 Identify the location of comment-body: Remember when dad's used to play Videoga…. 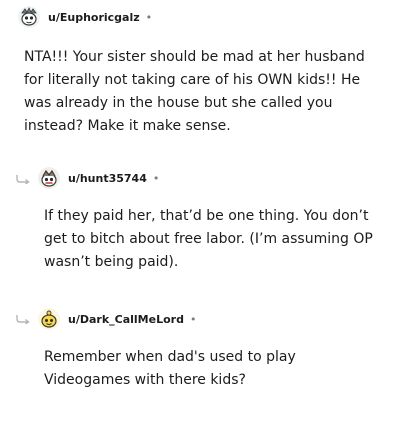
(170, 368).